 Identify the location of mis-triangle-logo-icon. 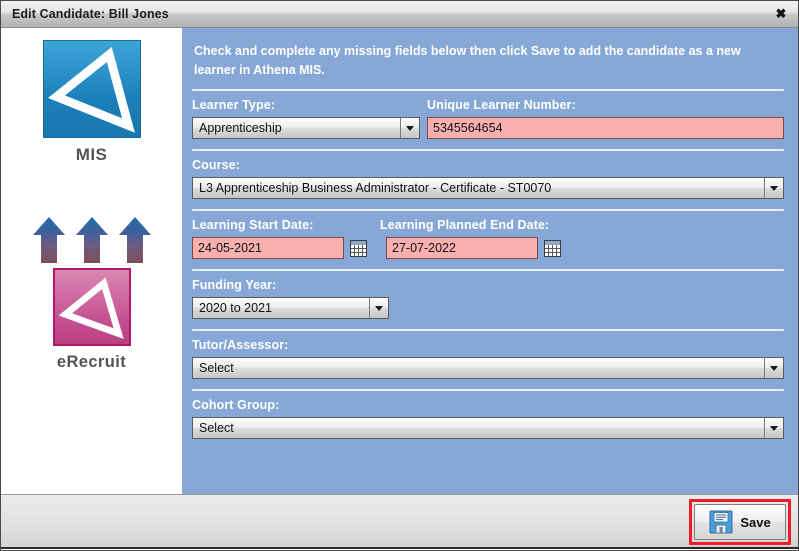
(91, 89).